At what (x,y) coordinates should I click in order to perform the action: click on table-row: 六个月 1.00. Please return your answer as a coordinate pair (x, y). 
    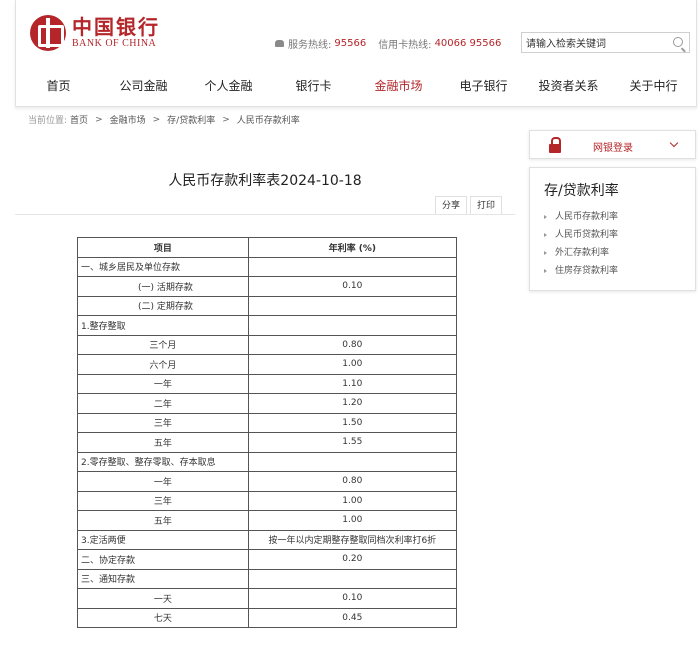
    Looking at the image, I should click on (267, 364).